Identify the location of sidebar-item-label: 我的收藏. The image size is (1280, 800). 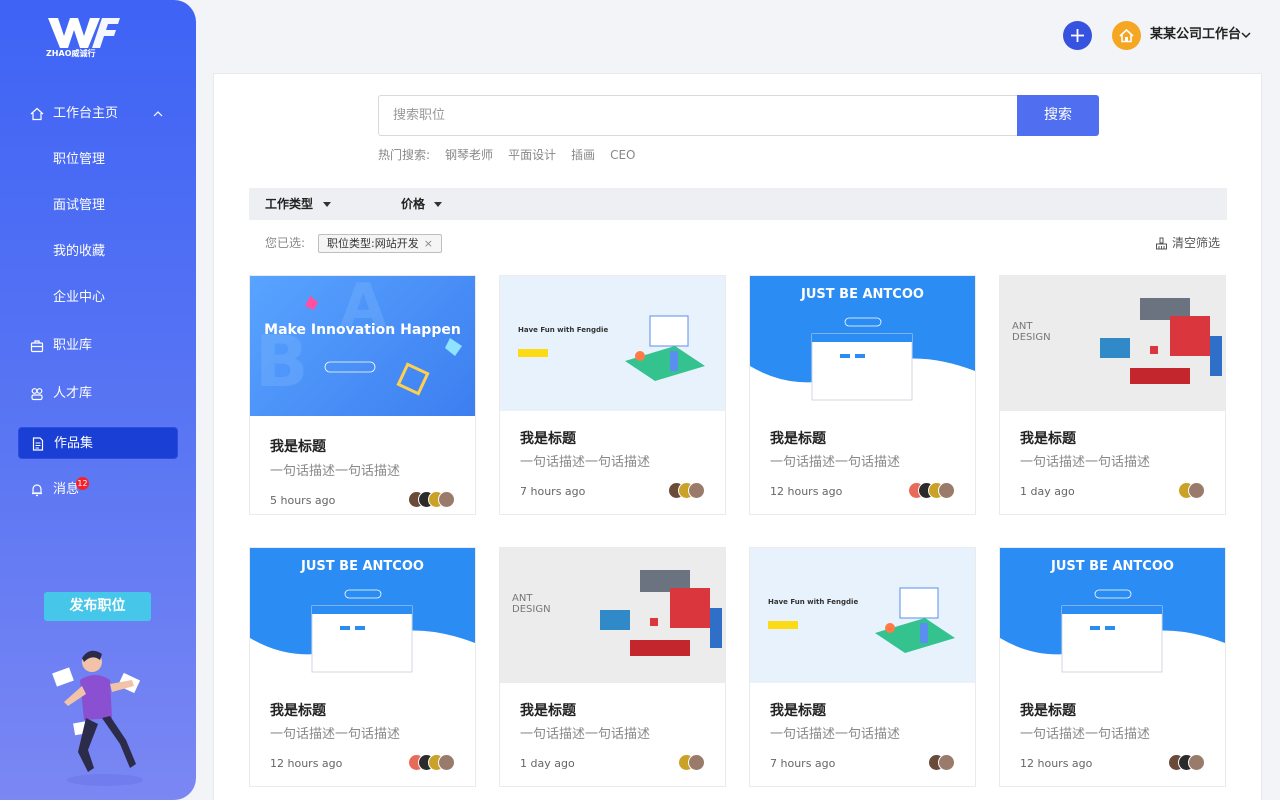
(79, 251).